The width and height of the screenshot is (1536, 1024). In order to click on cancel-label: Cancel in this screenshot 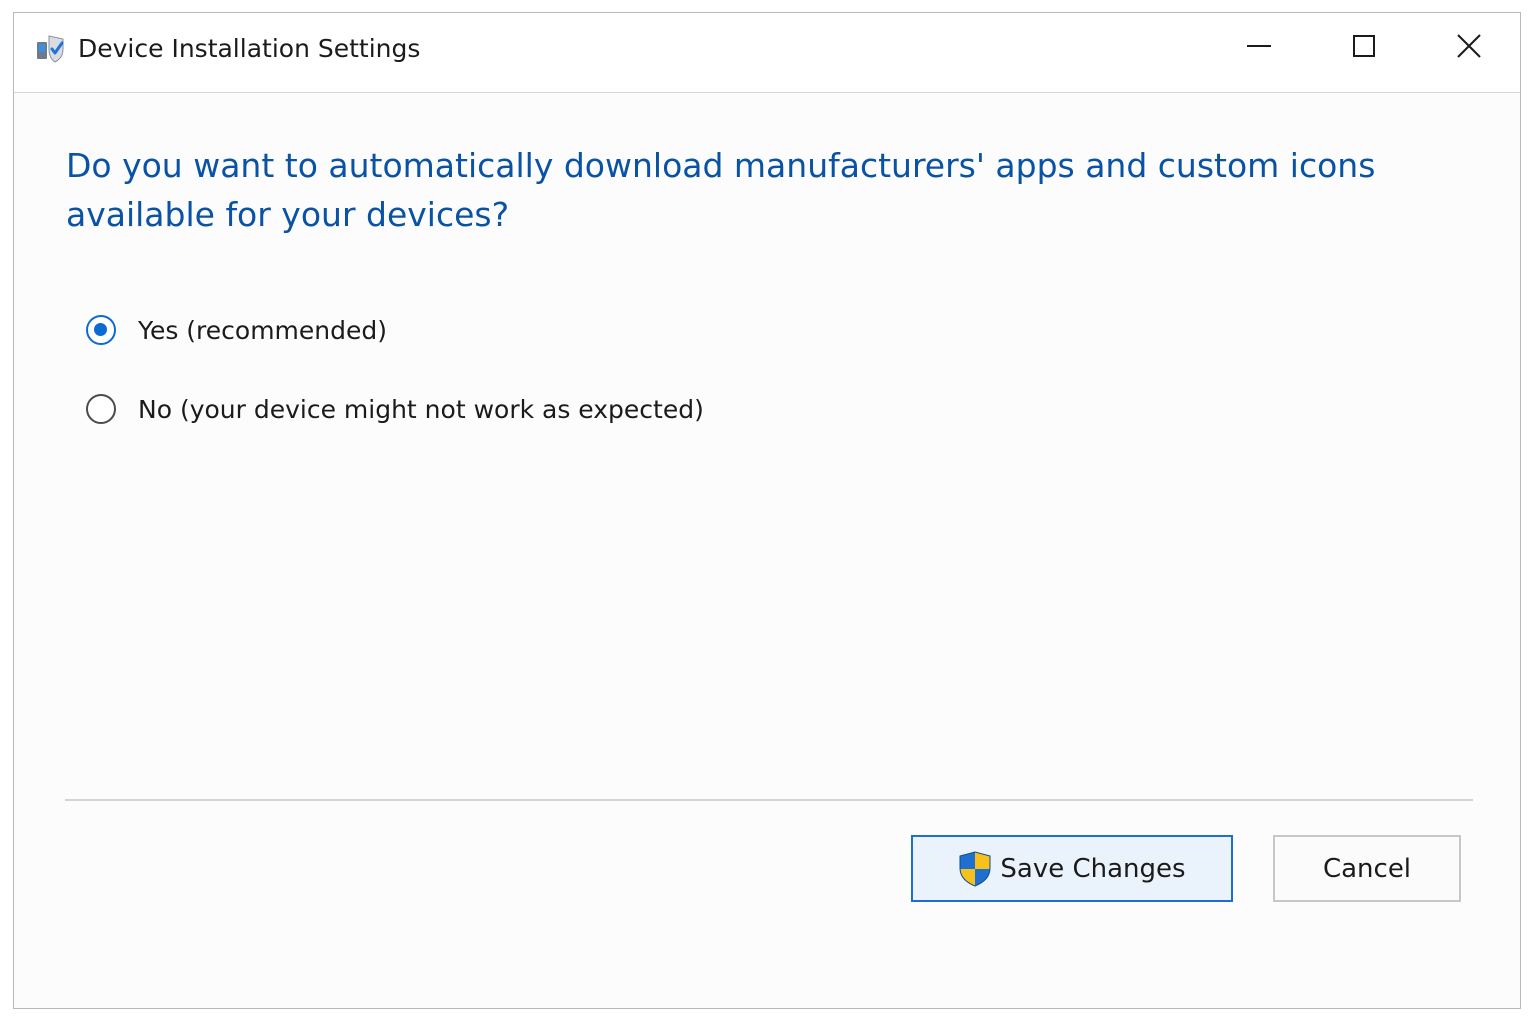, I will do `click(1367, 868)`.